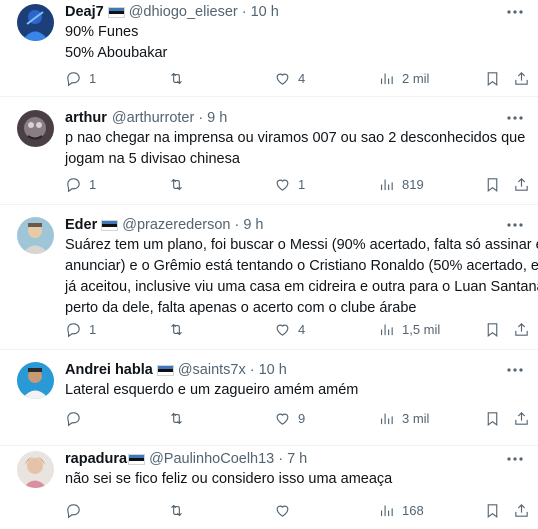  What do you see at coordinates (291, 390) in the screenshot?
I see `tweet-text: Lateral esquerdo e um zagueiro amém amém` at bounding box center [291, 390].